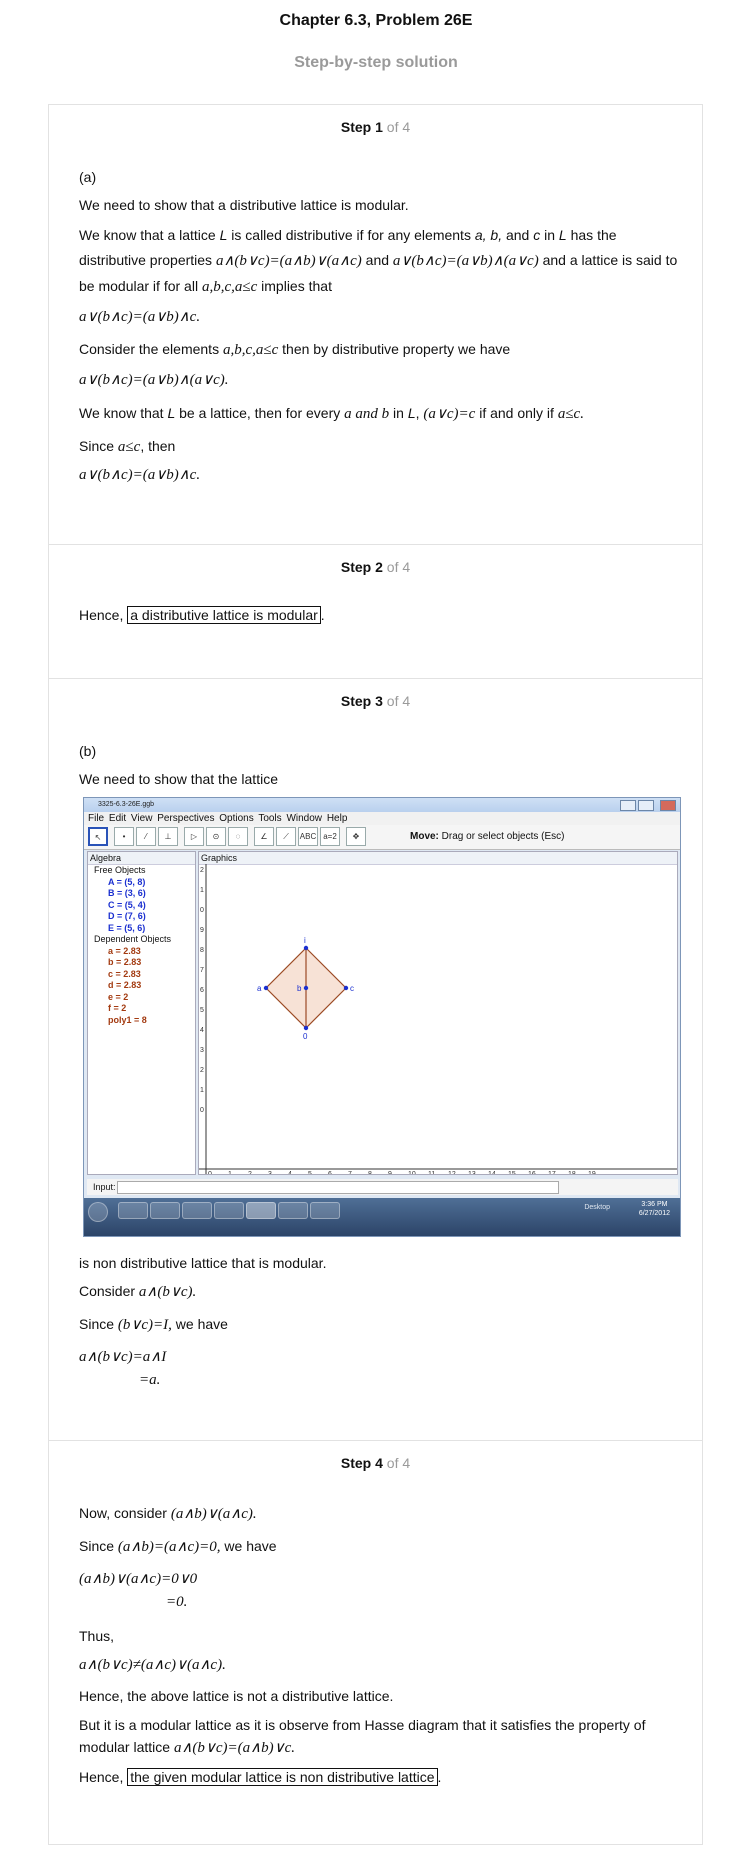 The image size is (752, 1870). What do you see at coordinates (572, 1172) in the screenshot?
I see `x-tick-label: 18` at bounding box center [572, 1172].